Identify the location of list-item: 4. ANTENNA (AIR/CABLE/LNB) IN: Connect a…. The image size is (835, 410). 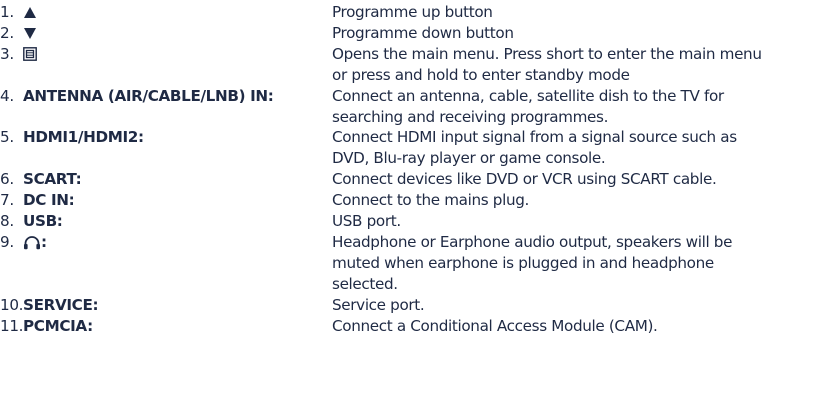
(417, 107).